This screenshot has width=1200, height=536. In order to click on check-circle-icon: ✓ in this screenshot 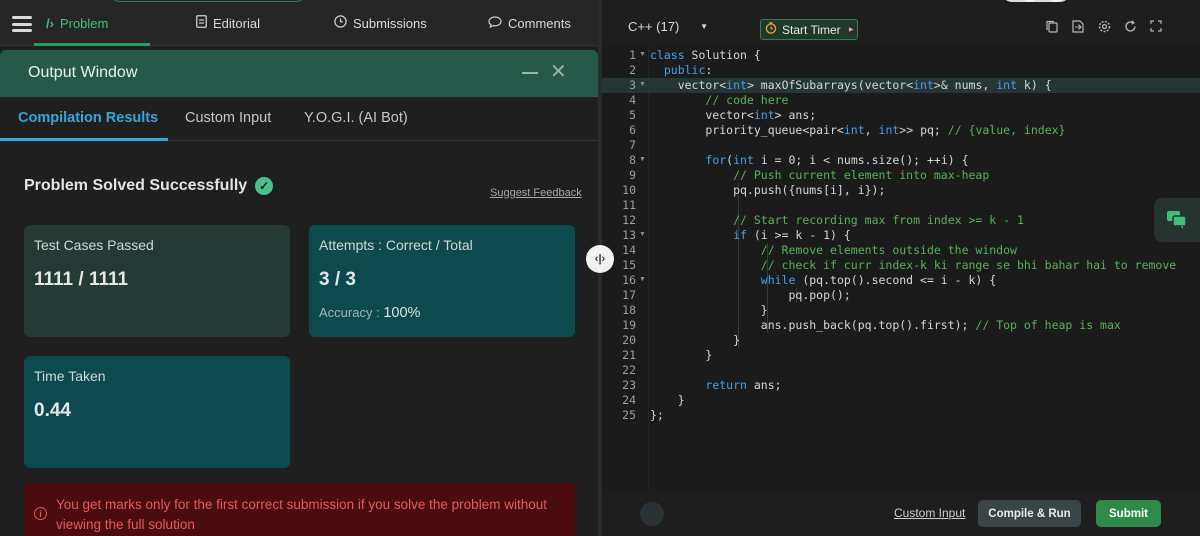, I will do `click(264, 186)`.